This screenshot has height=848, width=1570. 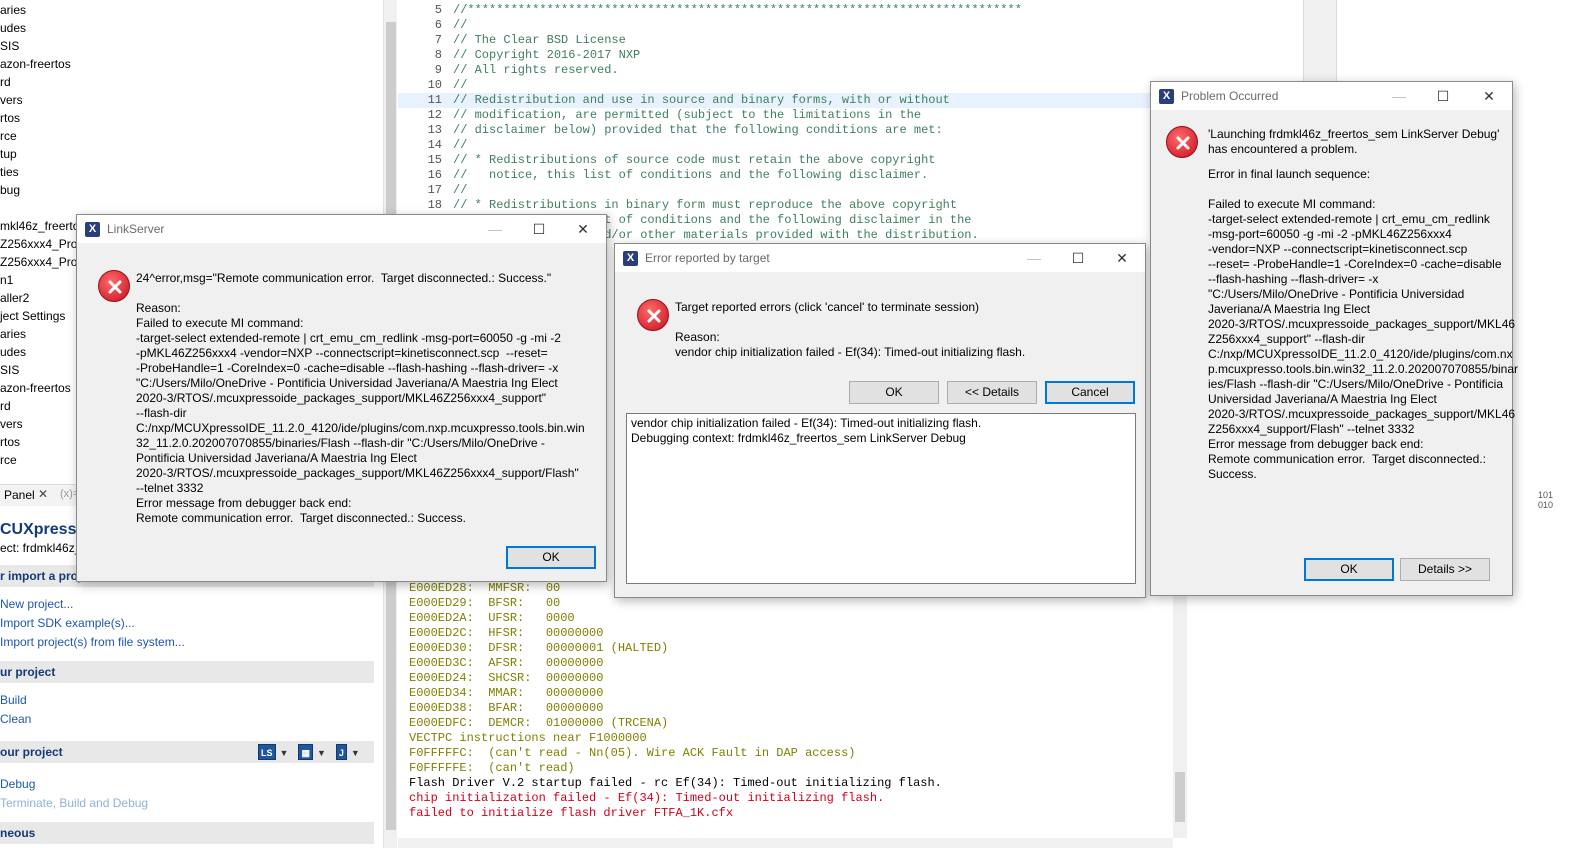 What do you see at coordinates (785, 843) in the screenshot?
I see `console-horizontal-scrollbar` at bounding box center [785, 843].